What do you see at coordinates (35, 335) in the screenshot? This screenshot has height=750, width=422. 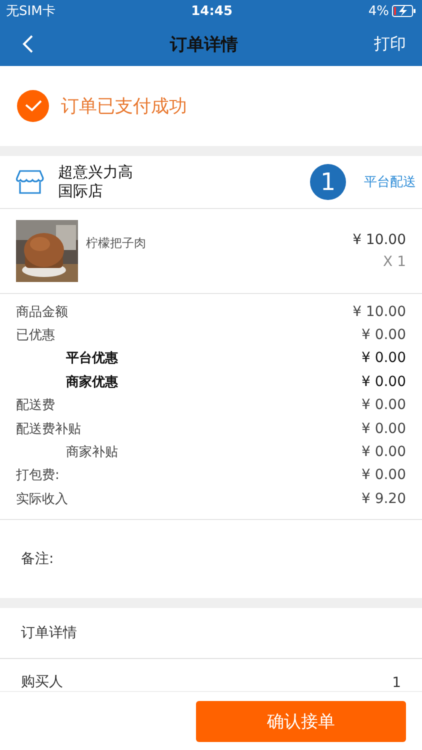 I see `summary-label: 已优惠` at bounding box center [35, 335].